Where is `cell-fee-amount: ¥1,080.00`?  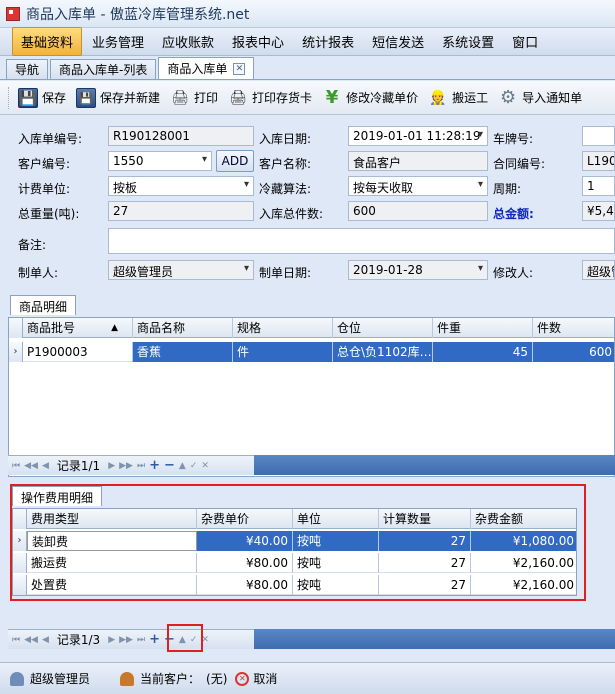 cell-fee-amount: ¥1,080.00 is located at coordinates (523, 541).